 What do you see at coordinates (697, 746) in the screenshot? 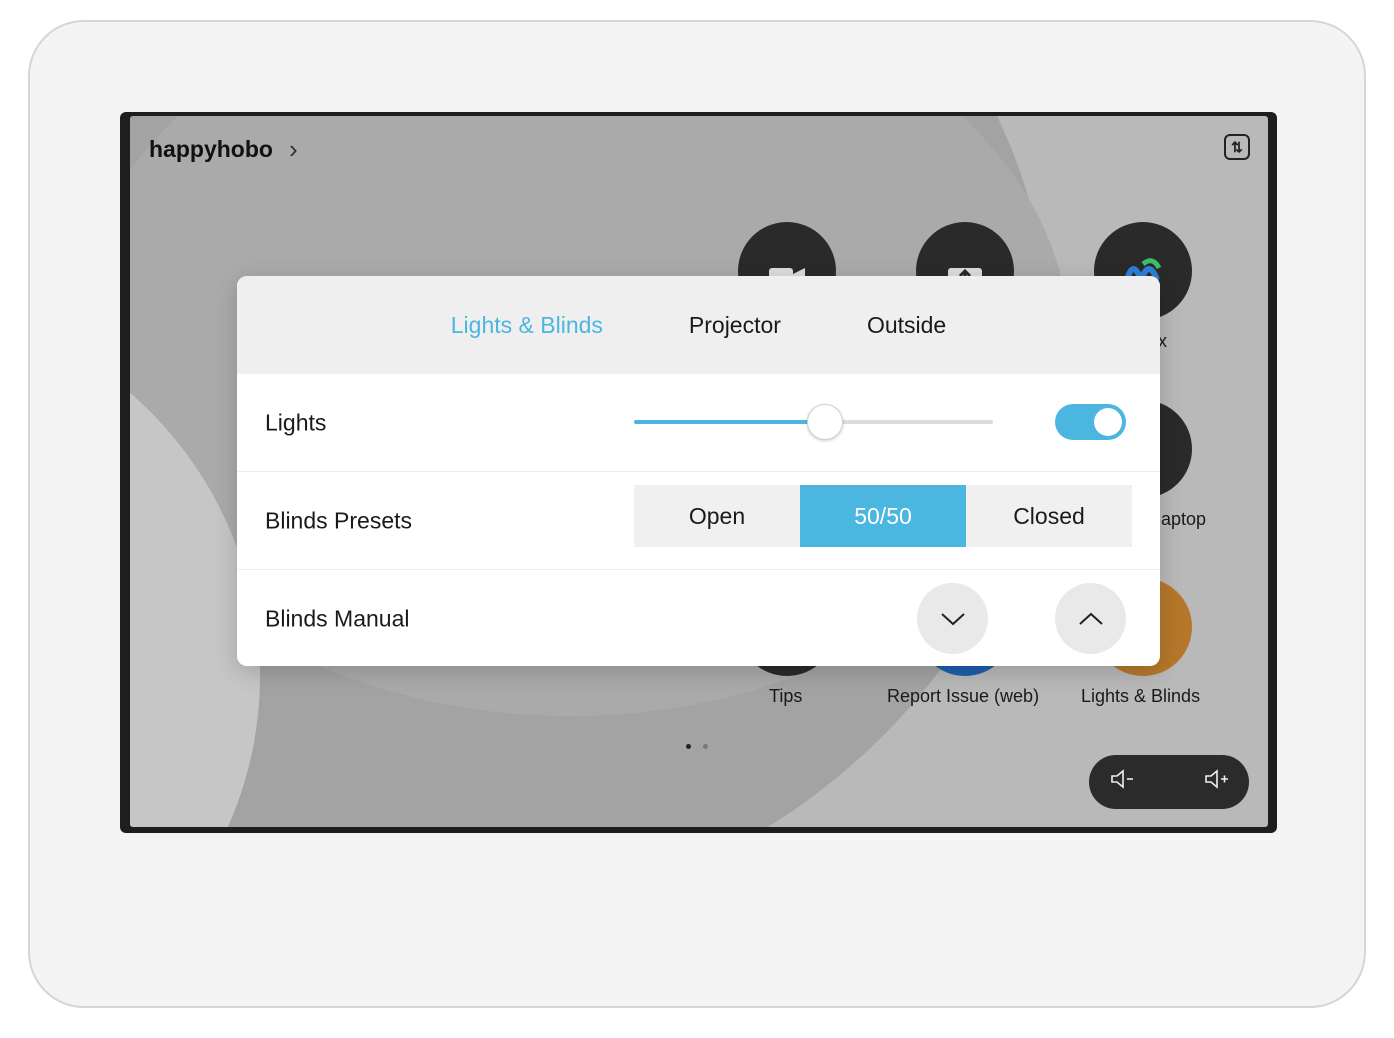
I see `page-indicator` at bounding box center [697, 746].